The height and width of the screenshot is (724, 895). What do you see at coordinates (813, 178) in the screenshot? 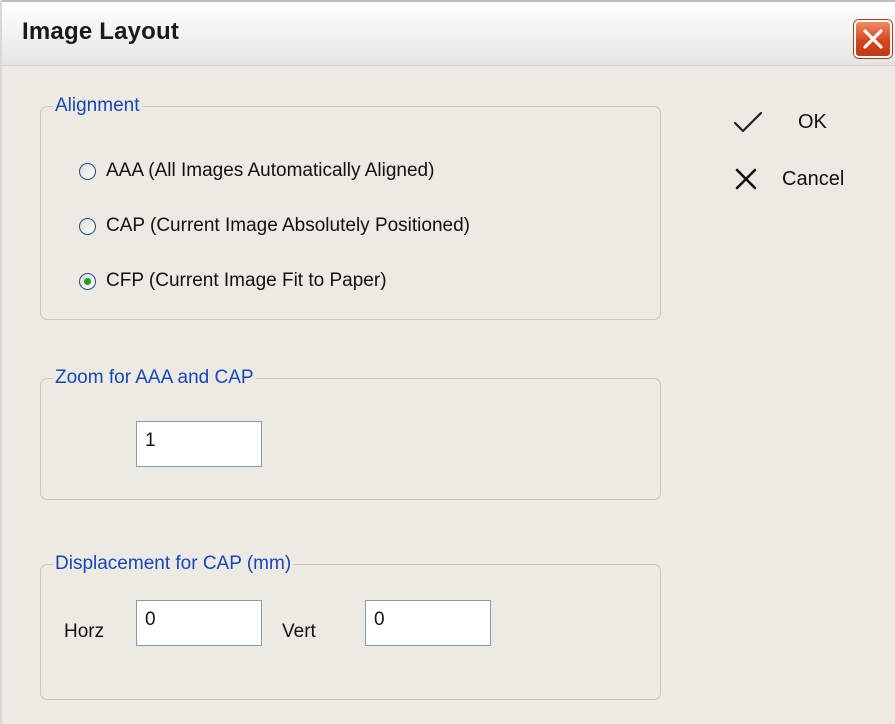
I see `cancel-label: Cancel` at bounding box center [813, 178].